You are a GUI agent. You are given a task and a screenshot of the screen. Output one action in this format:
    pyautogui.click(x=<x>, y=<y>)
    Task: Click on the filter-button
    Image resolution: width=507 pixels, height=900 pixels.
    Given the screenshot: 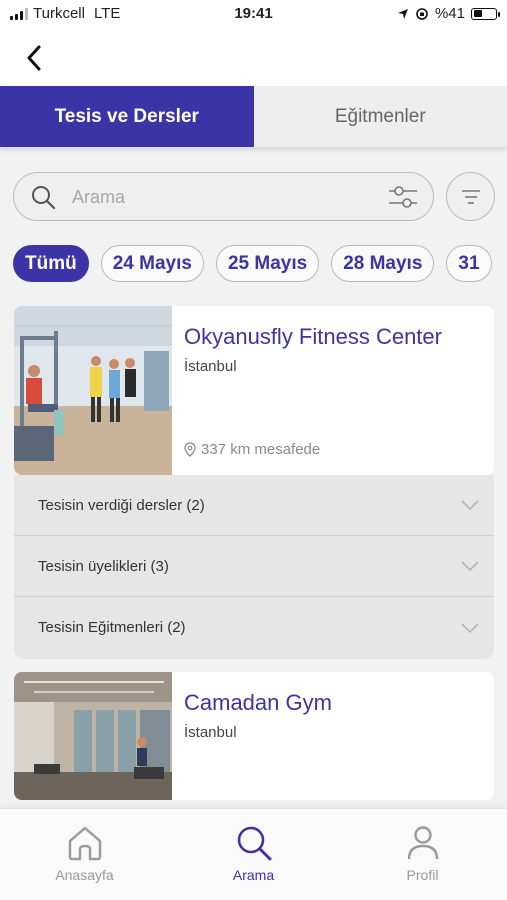 What is the action you would take?
    pyautogui.click(x=470, y=196)
    